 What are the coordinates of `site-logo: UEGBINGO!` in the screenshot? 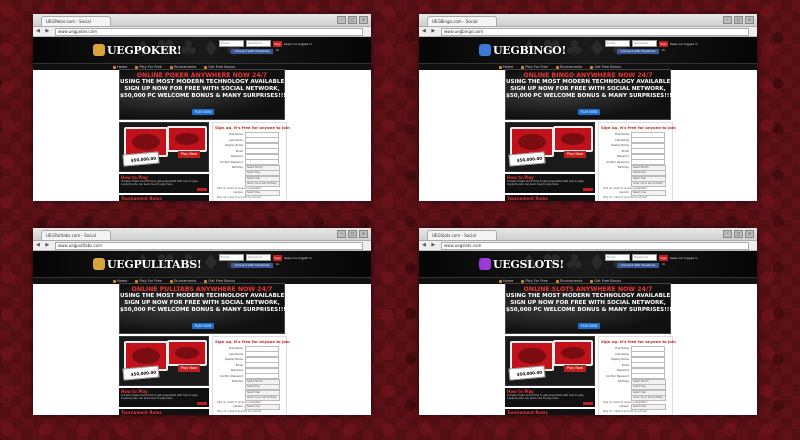 It's located at (522, 50).